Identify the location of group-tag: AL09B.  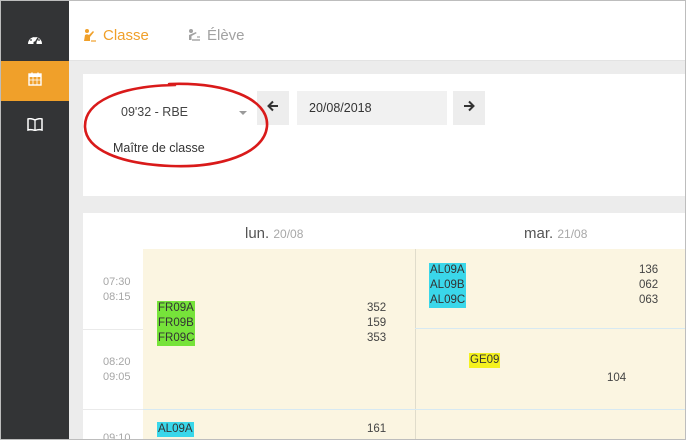
(447, 285).